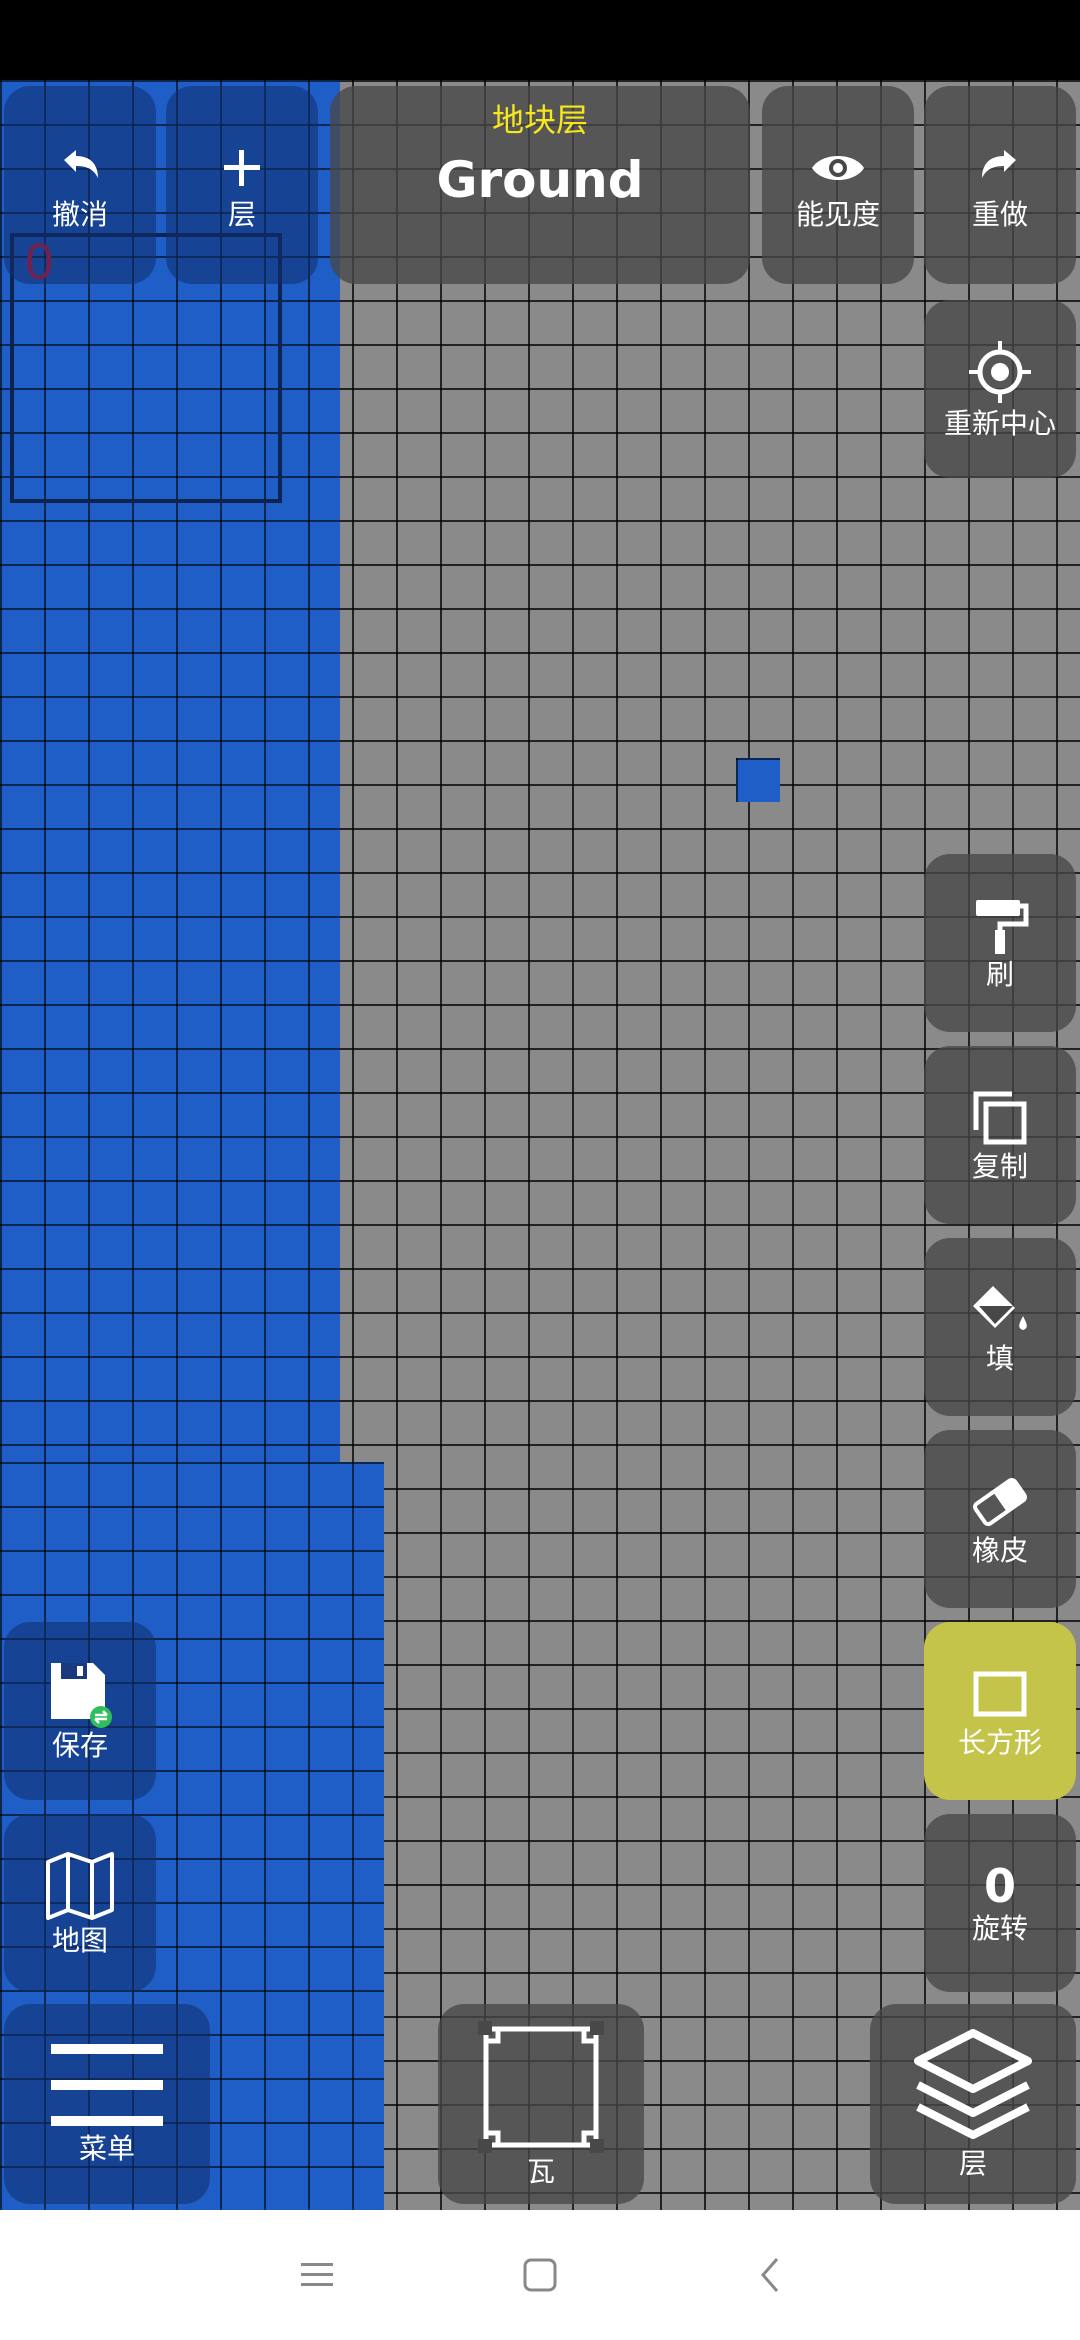 This screenshot has height=2340, width=1080. I want to click on home-button, so click(540, 2275).